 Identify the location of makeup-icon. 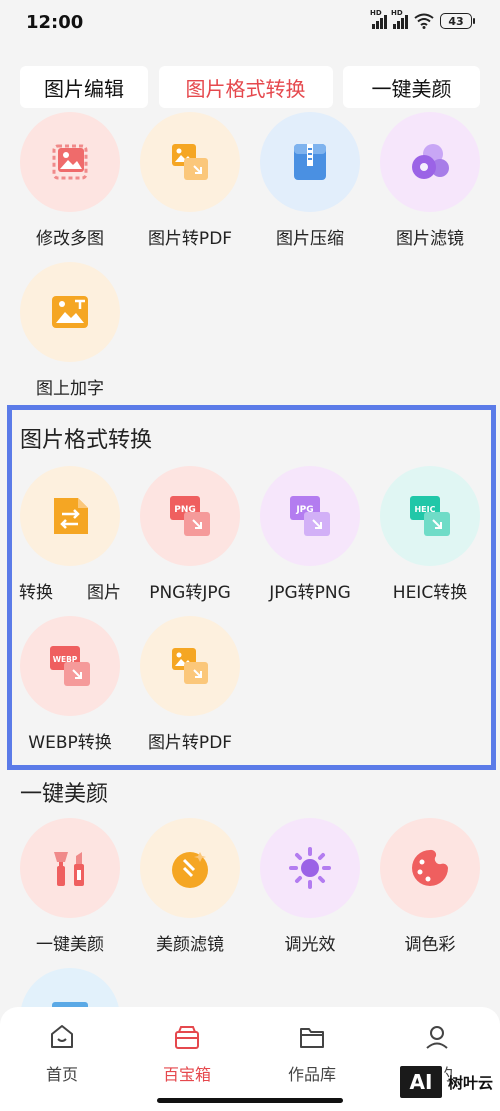
(69, 869).